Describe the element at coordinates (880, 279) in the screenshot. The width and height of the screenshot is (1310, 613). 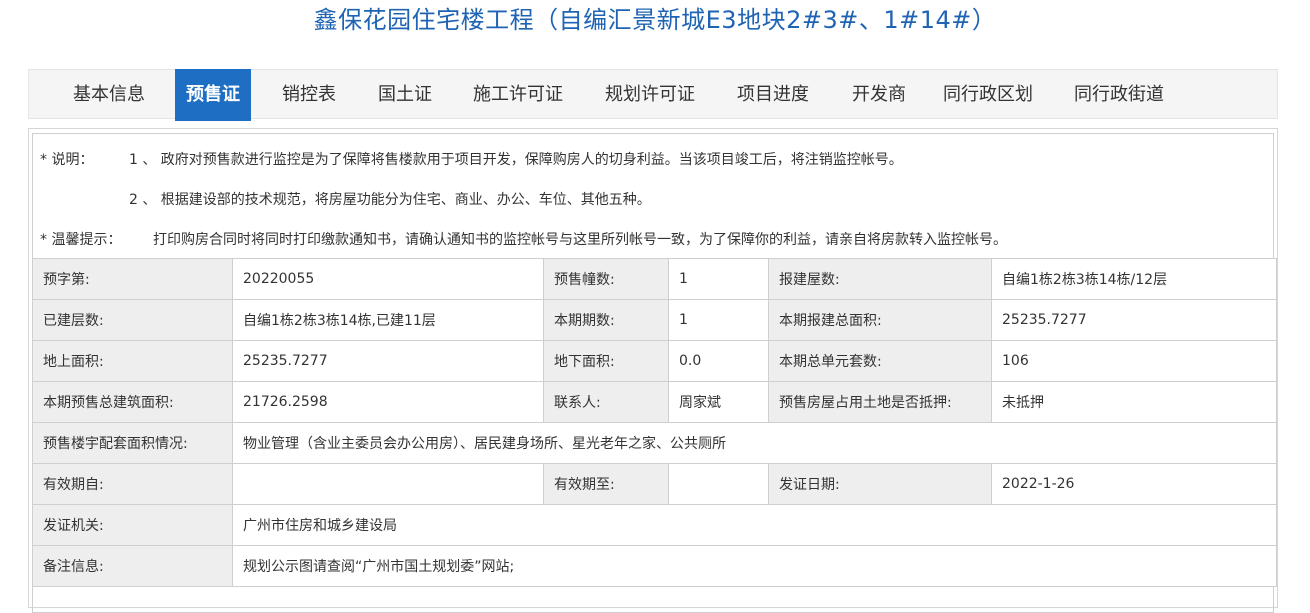
I see `reported-buildings-label: 报建屋数:` at that location.